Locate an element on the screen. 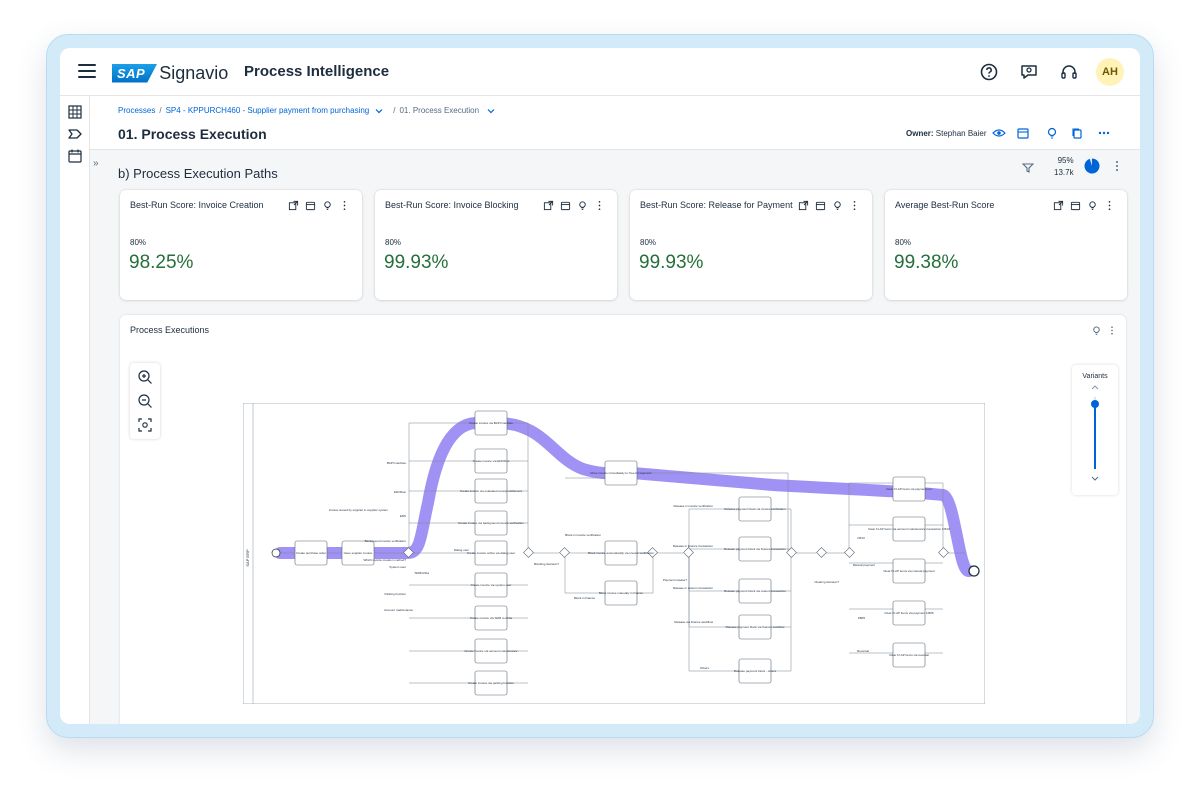 Image resolution: width=1200 pixels, height=795 pixels. breadcrumb-processes: Processes is located at coordinates (136, 110).